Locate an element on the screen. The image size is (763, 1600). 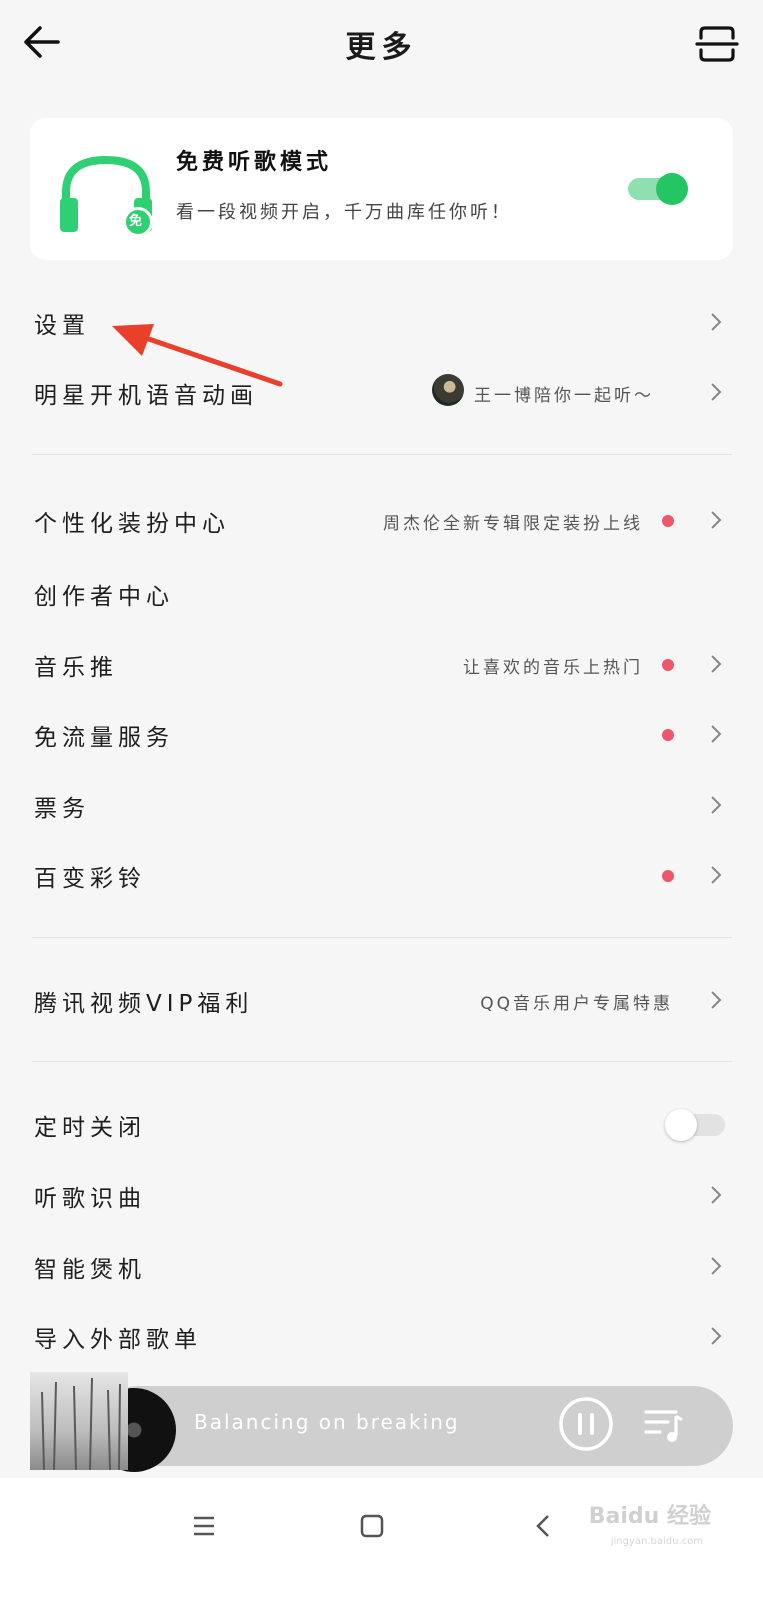
scan-icon is located at coordinates (717, 44).